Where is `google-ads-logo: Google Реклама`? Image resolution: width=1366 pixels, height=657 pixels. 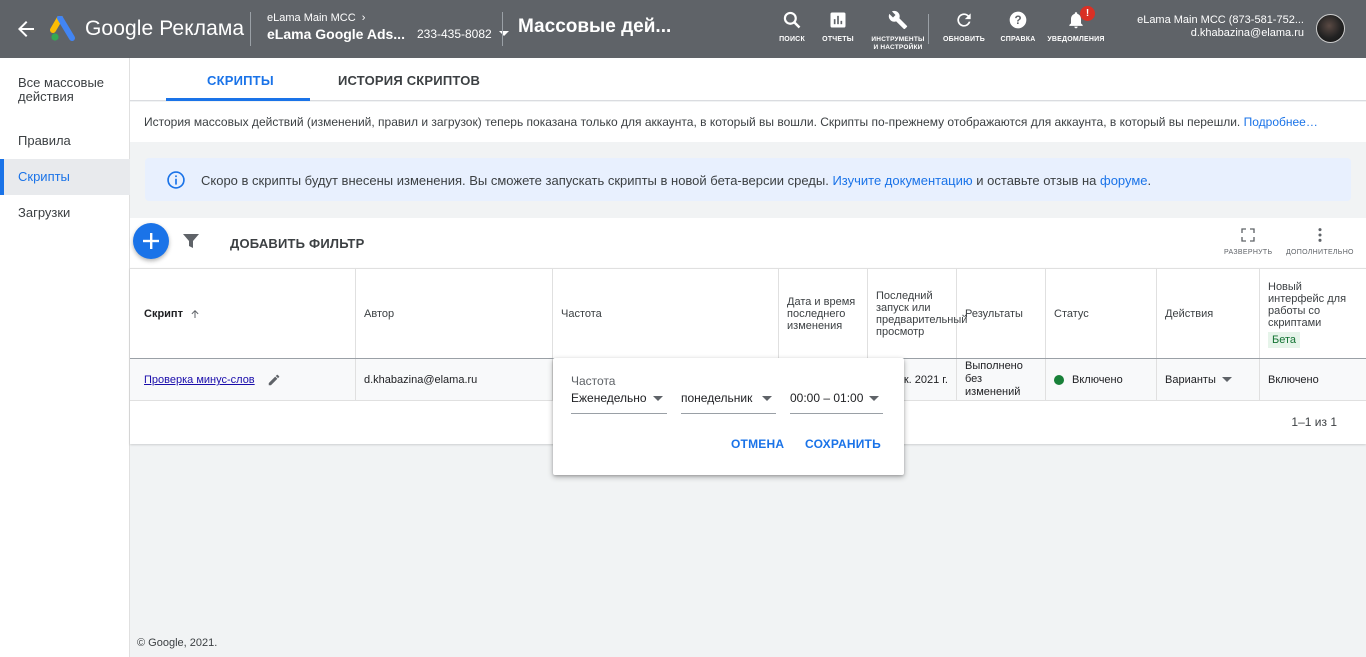 google-ads-logo: Google Реклама is located at coordinates (147, 29).